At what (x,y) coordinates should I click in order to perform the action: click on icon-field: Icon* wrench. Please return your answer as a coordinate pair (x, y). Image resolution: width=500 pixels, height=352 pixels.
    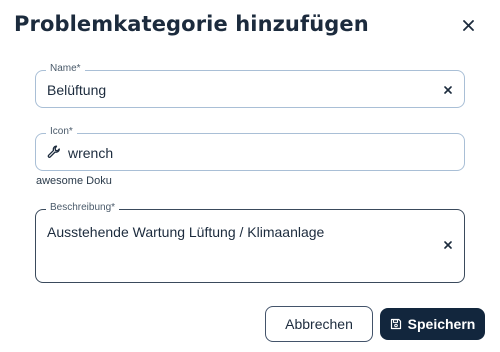
    Looking at the image, I should click on (250, 148).